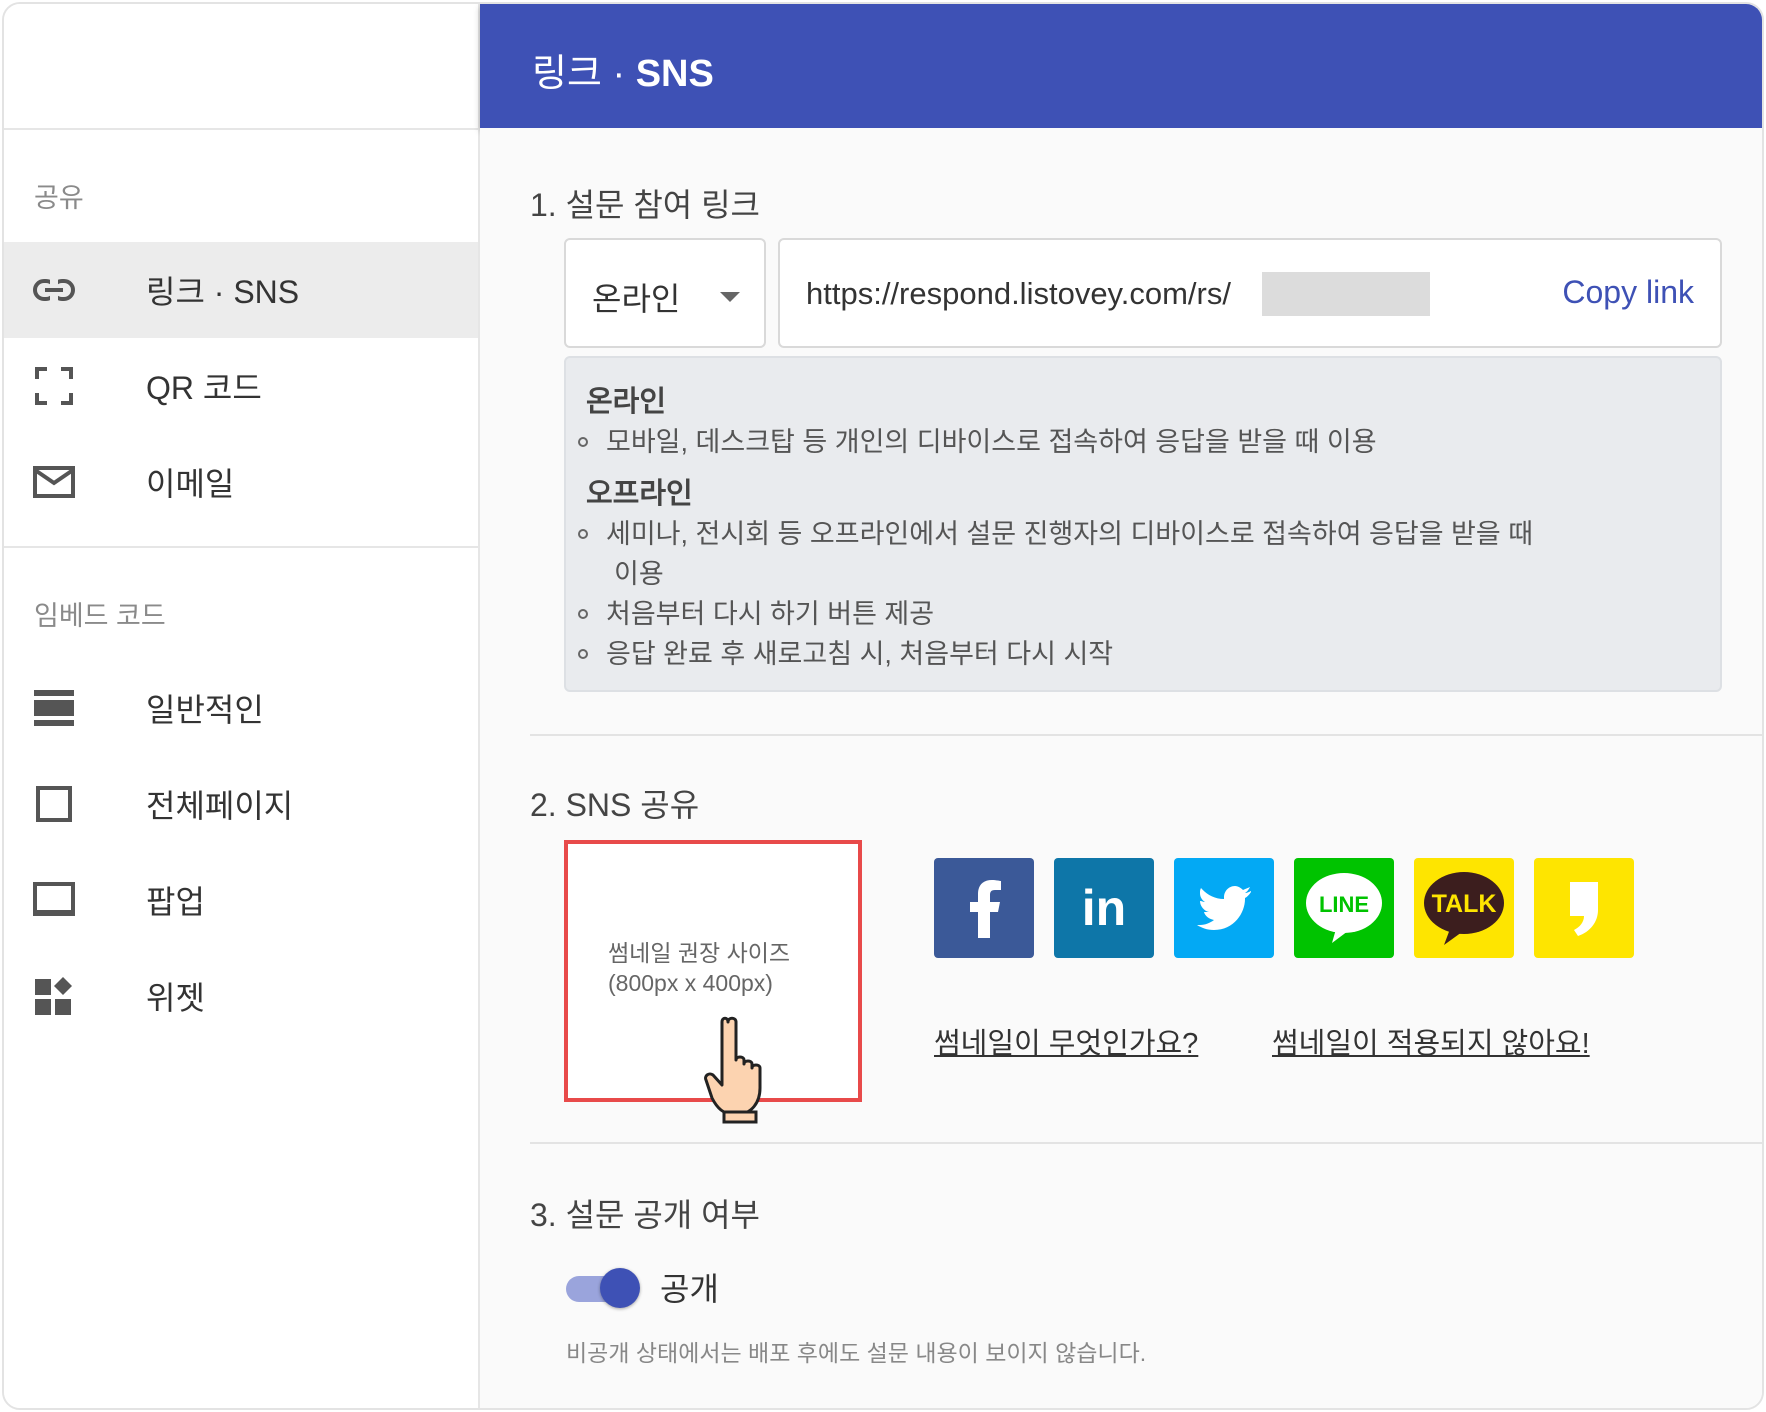 This screenshot has height=1412, width=1766. What do you see at coordinates (674, 74) in the screenshot?
I see `page-title-bold: SNS` at bounding box center [674, 74].